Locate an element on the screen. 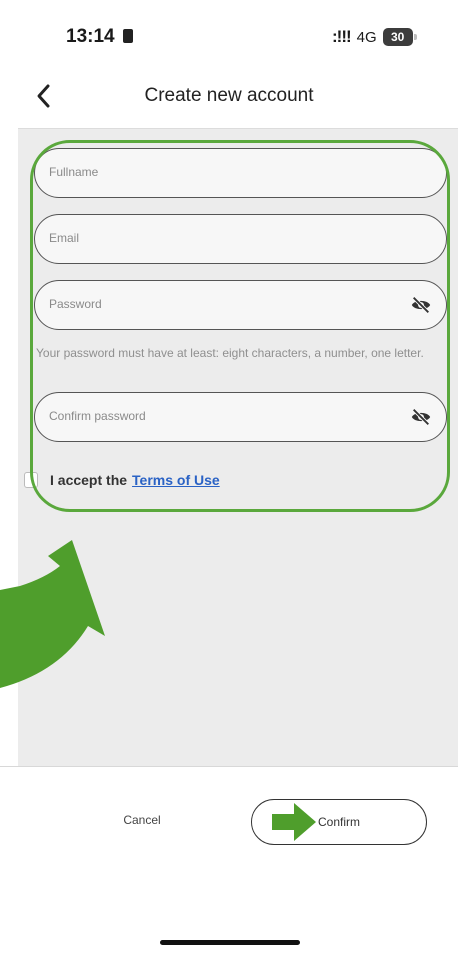 This screenshot has width=458, height=955. network-type: 4G is located at coordinates (366, 37).